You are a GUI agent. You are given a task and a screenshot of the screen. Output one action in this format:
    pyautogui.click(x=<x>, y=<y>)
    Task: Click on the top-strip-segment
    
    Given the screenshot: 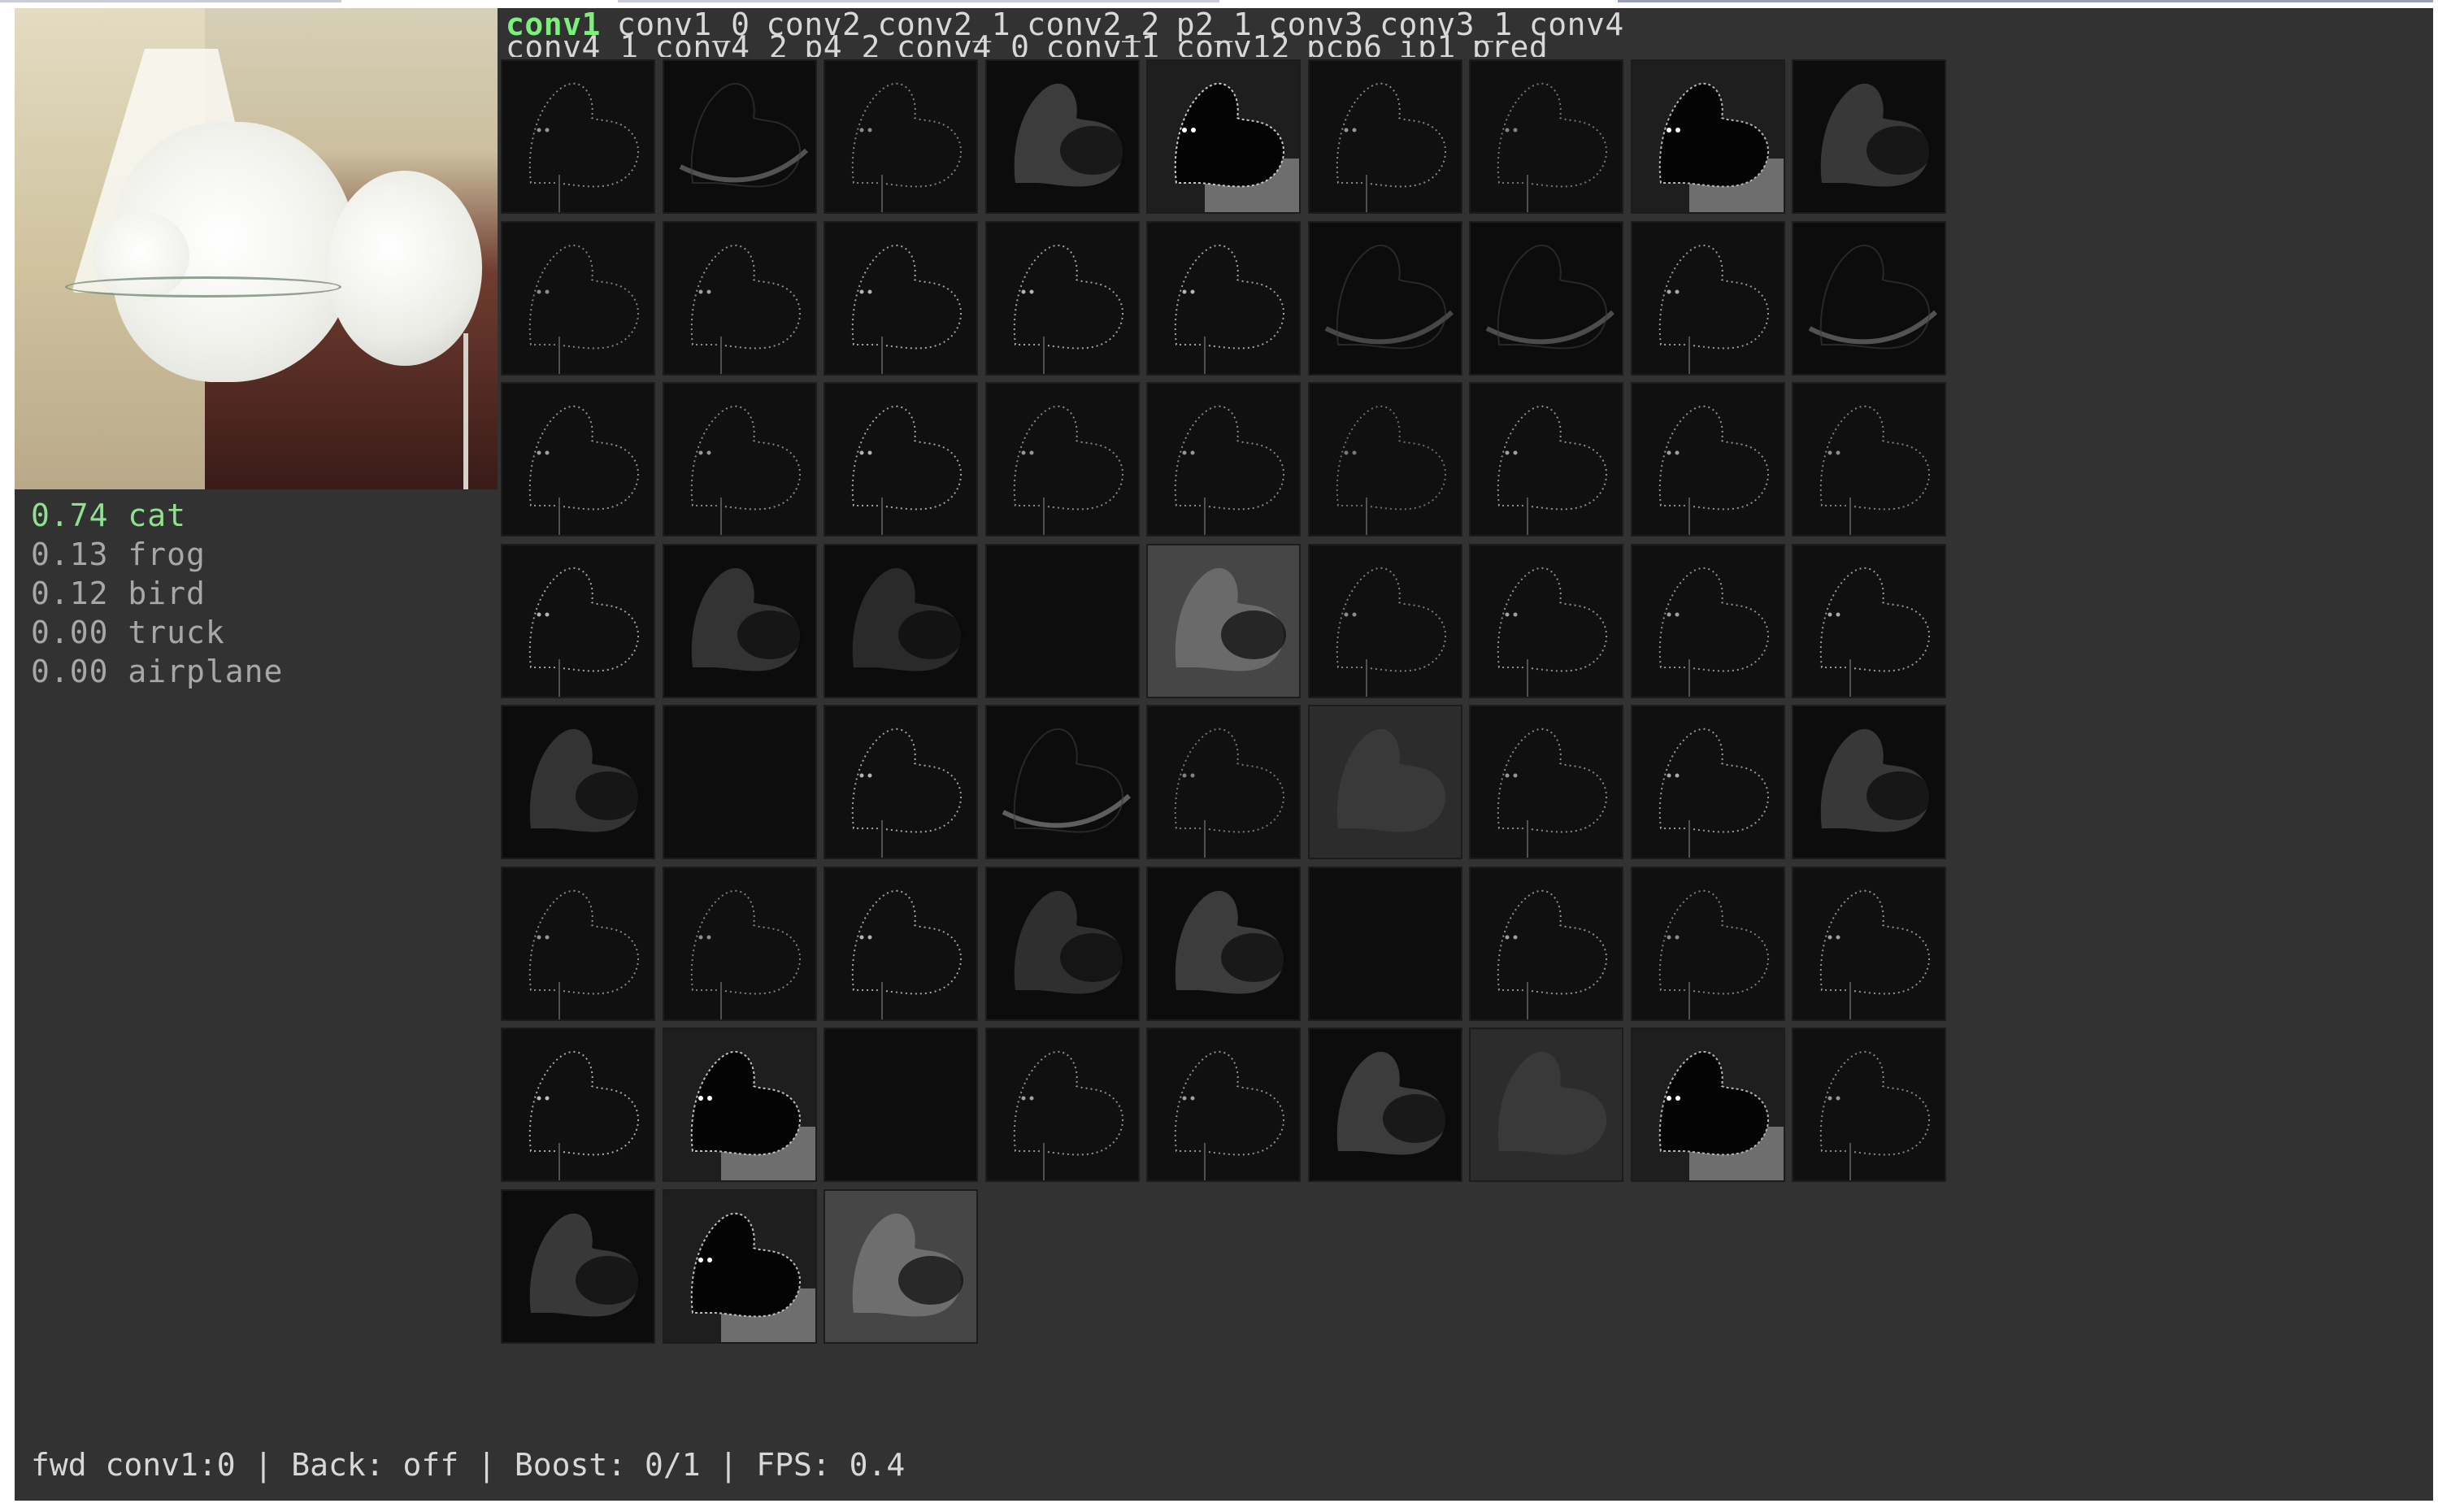 What is the action you would take?
    pyautogui.click(x=170, y=1)
    